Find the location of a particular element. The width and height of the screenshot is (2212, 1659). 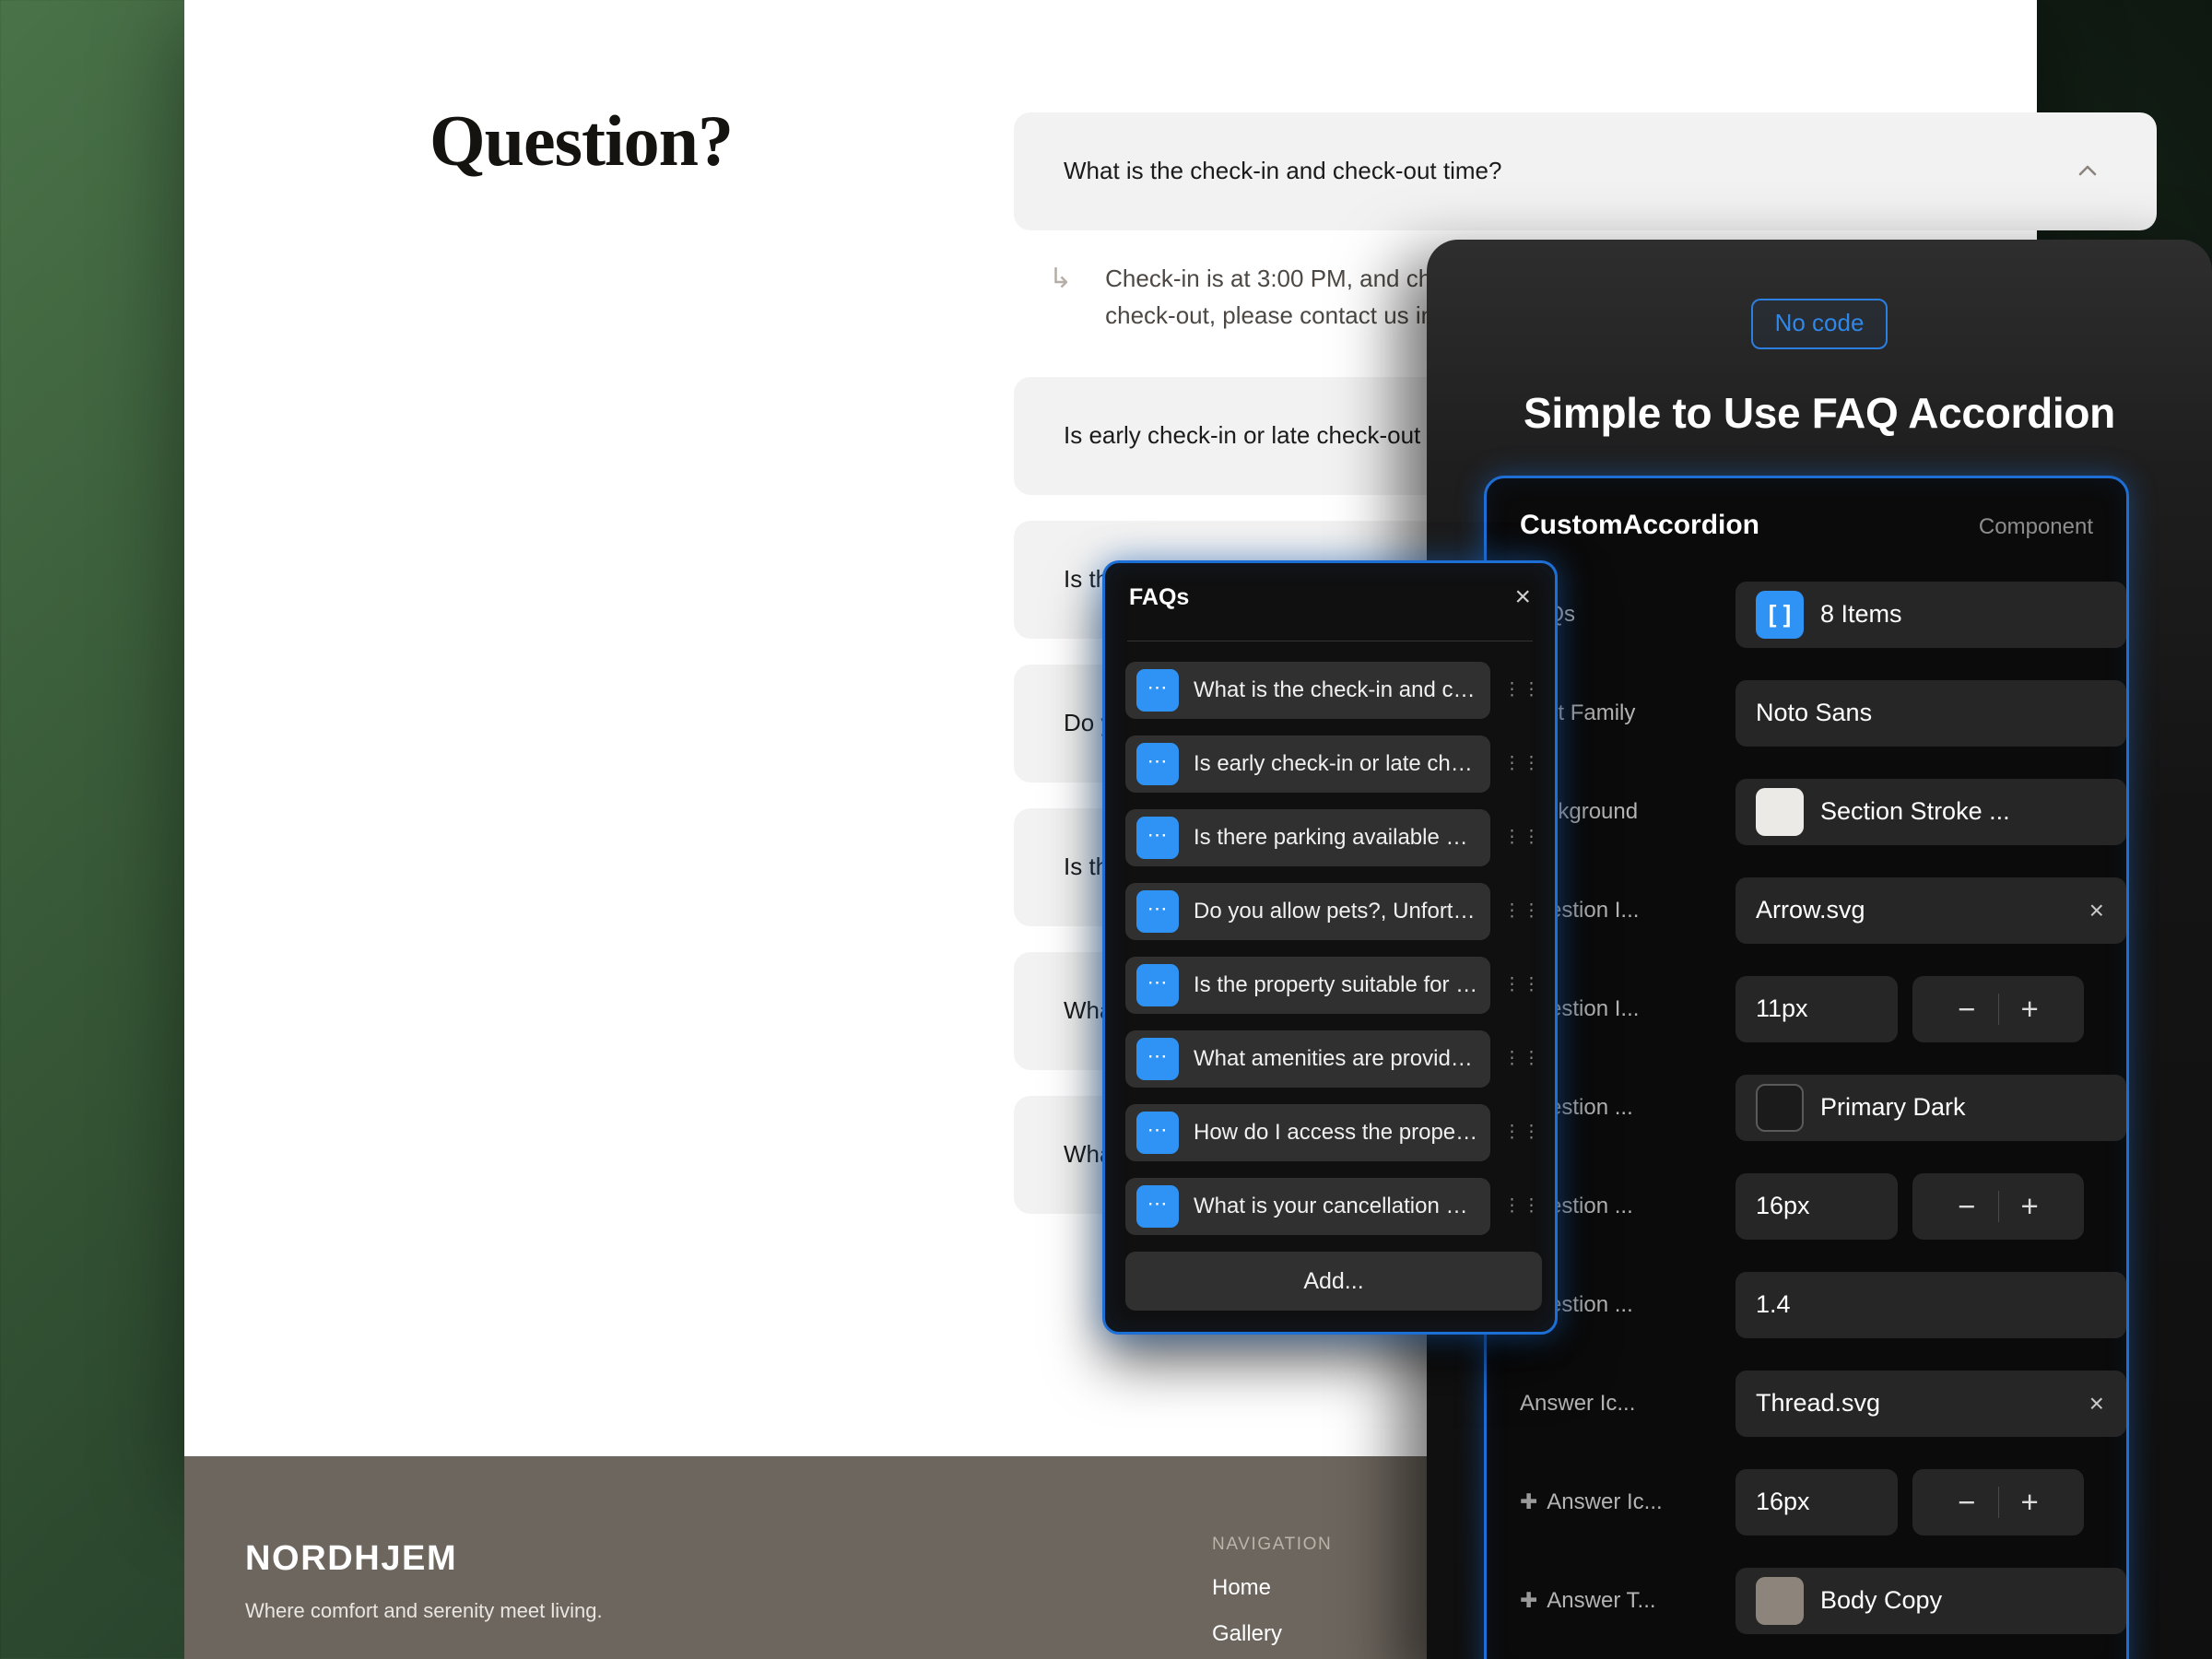

answer-icon-field: Thread.svg × is located at coordinates (1930, 1403).